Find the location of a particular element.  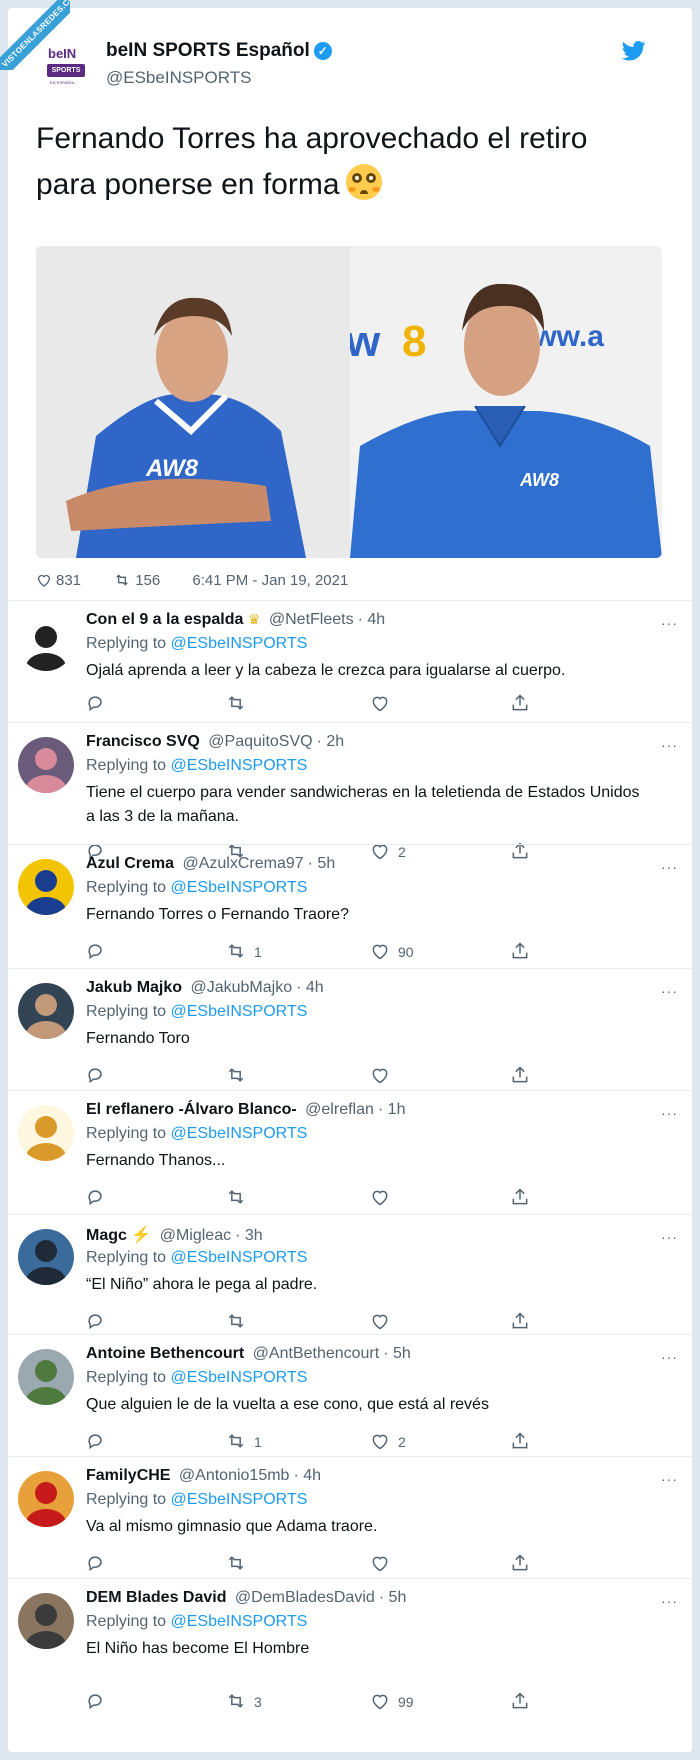

reply-time: · 1h is located at coordinates (392, 1109).